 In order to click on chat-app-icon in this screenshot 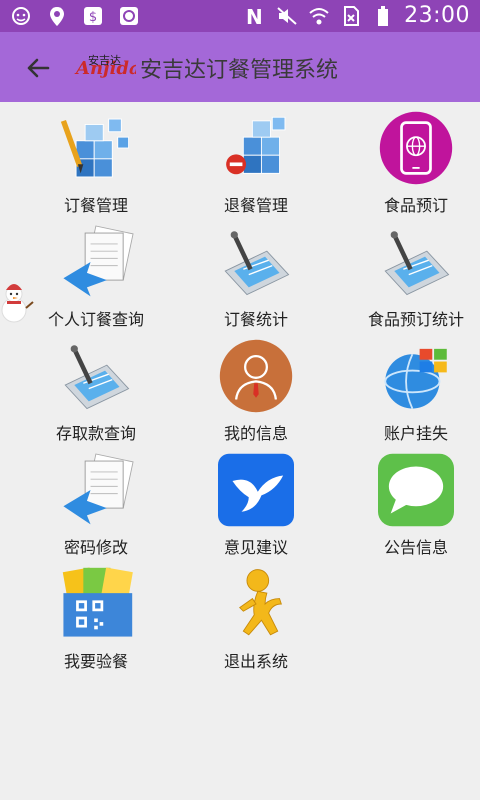, I will do `click(129, 16)`.